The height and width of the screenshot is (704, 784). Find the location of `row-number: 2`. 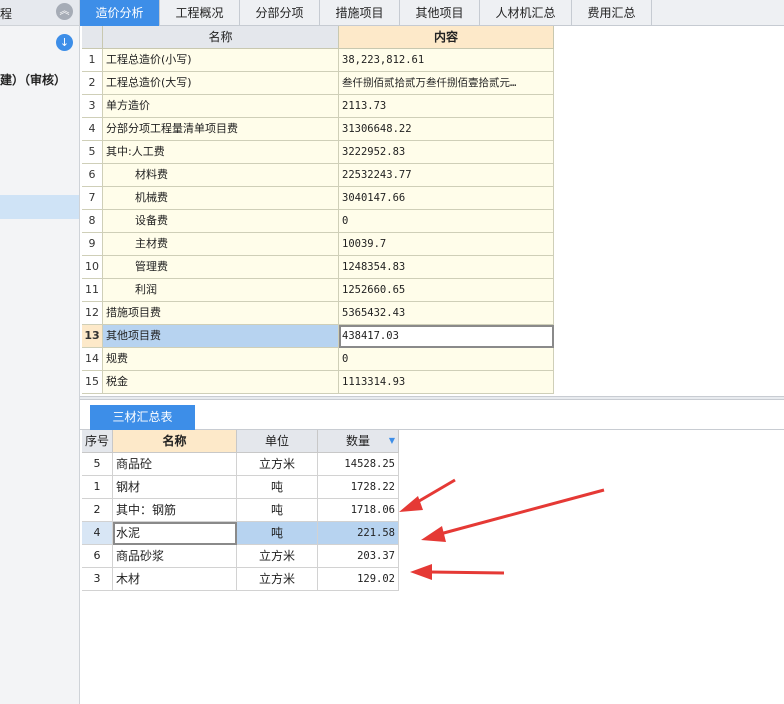

row-number: 2 is located at coordinates (92, 83).